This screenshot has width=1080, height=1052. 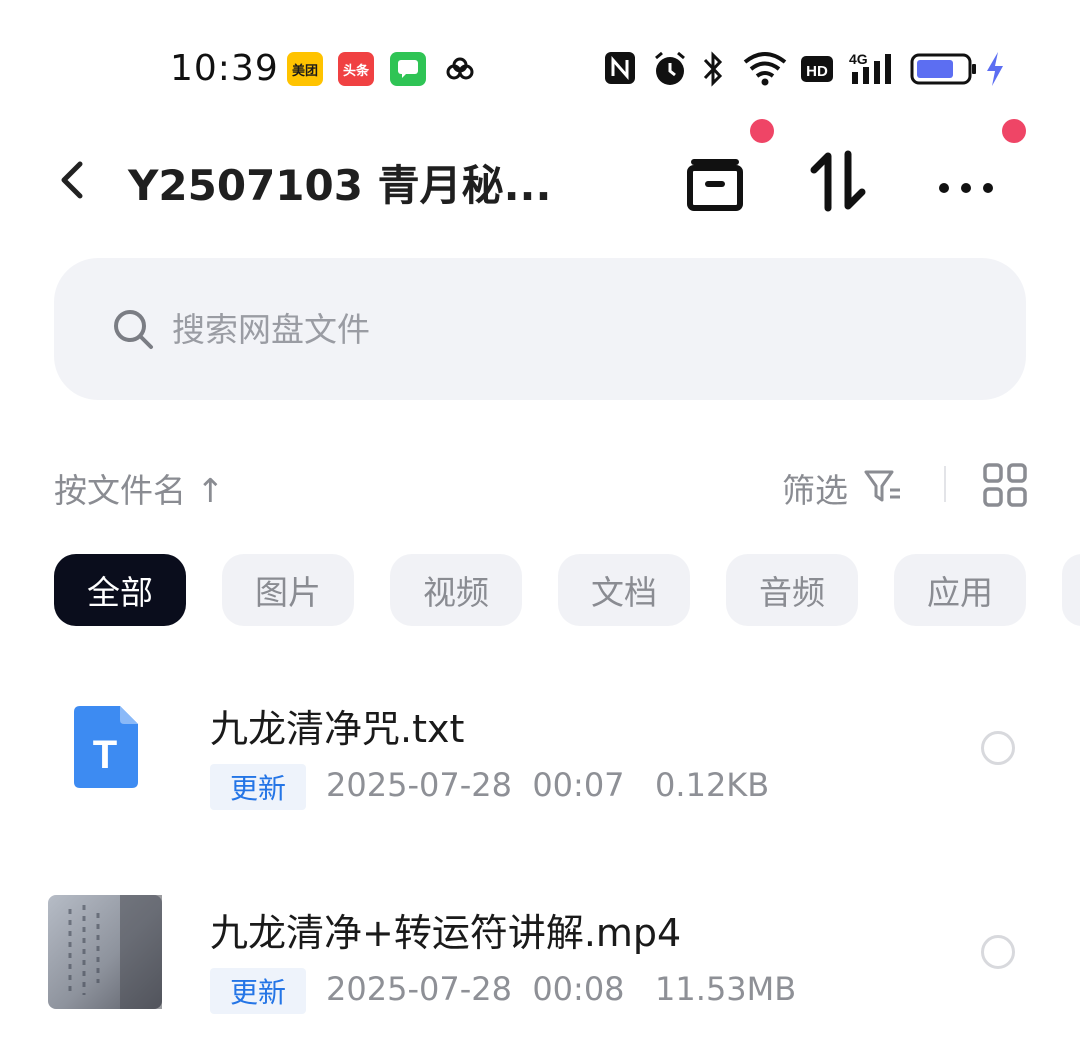 I want to click on wifi-icon, so click(x=765, y=71).